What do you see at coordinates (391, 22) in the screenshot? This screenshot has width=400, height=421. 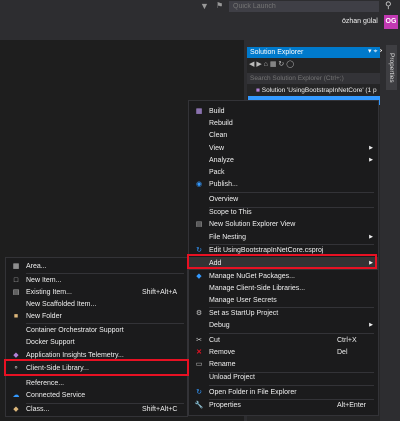 I see `avatar: OG` at bounding box center [391, 22].